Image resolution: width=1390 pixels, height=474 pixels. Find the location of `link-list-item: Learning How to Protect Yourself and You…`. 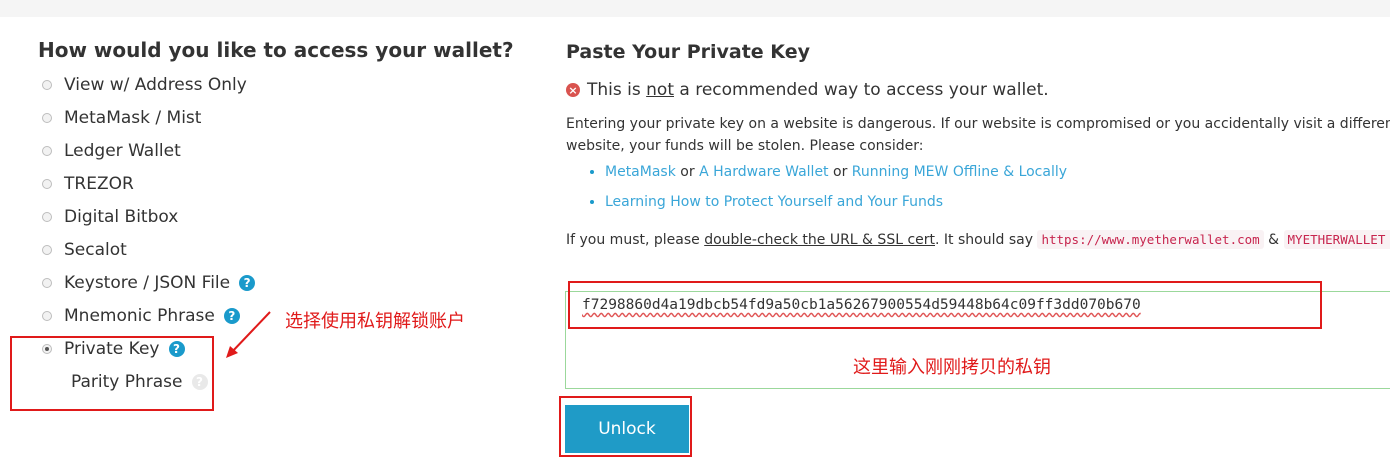

link-list-item: Learning How to Protect Yourself and You… is located at coordinates (766, 202).